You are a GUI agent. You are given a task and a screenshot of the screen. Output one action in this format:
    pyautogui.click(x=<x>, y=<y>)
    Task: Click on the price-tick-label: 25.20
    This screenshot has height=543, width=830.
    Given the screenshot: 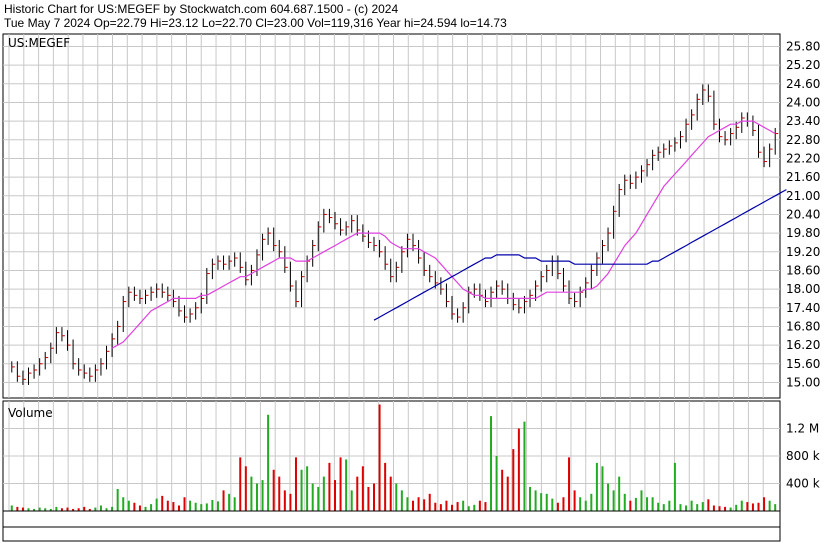 What is the action you would take?
    pyautogui.click(x=803, y=65)
    